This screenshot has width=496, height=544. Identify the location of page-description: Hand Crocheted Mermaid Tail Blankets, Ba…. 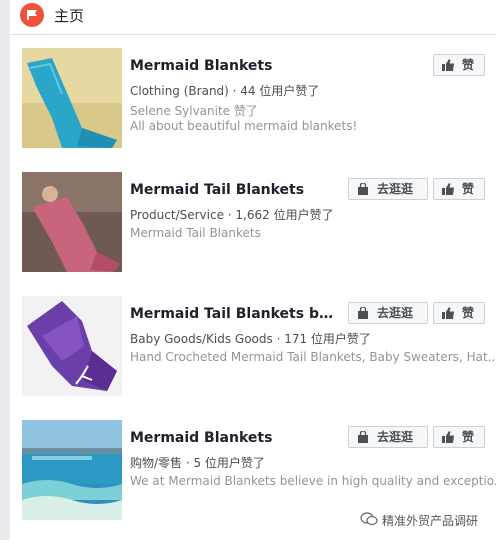
(313, 357).